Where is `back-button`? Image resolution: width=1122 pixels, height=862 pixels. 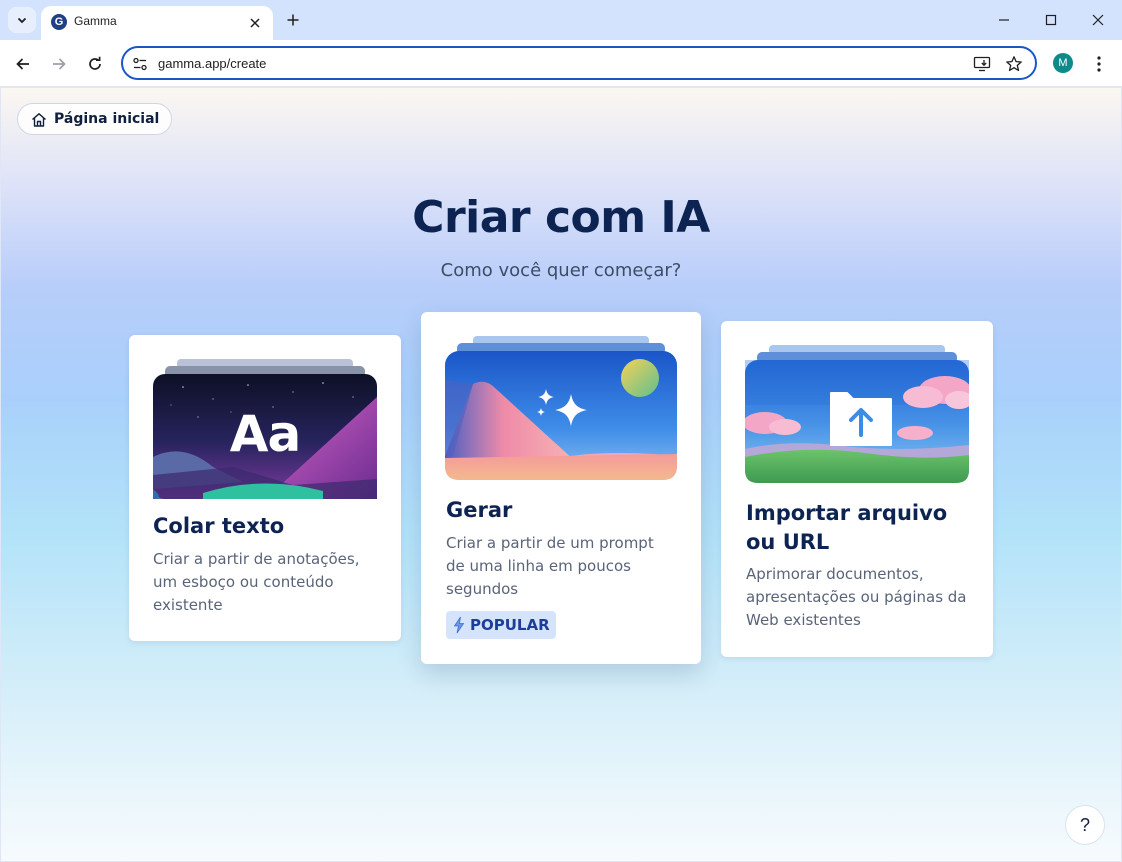
back-button is located at coordinates (23, 64).